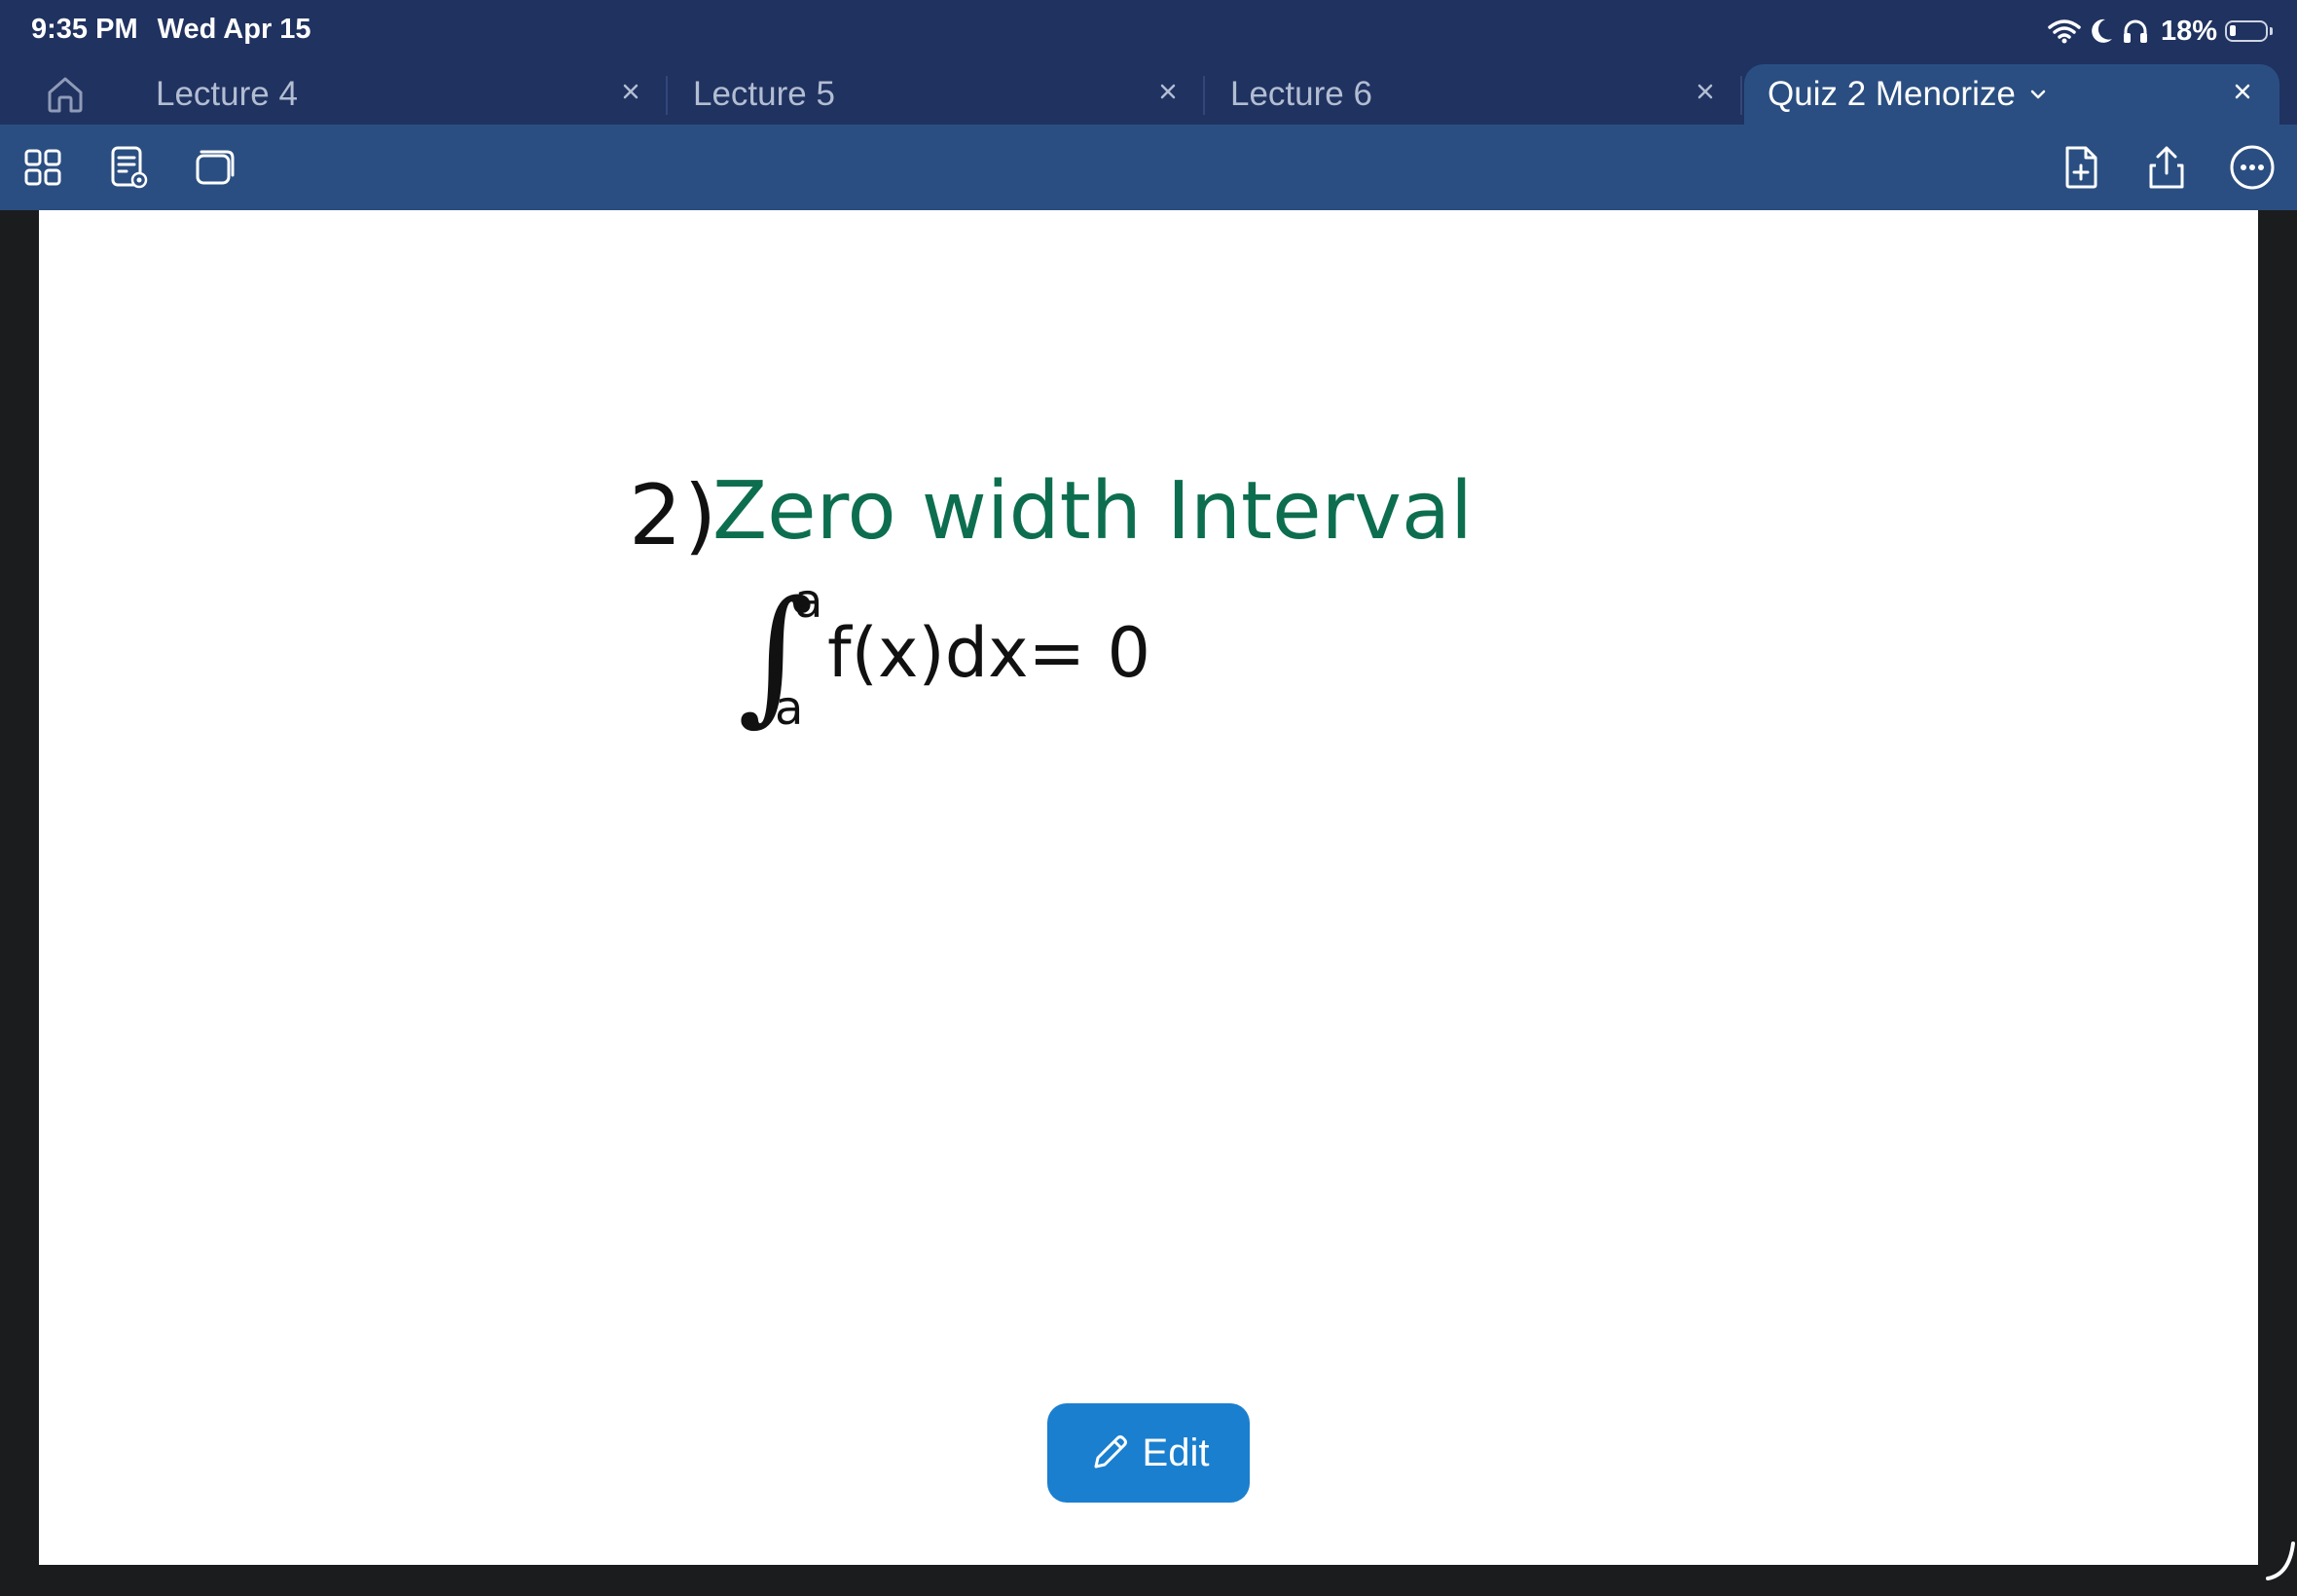 Image resolution: width=2297 pixels, height=1596 pixels. I want to click on tab-lecture-5: Lecture 5, so click(936, 94).